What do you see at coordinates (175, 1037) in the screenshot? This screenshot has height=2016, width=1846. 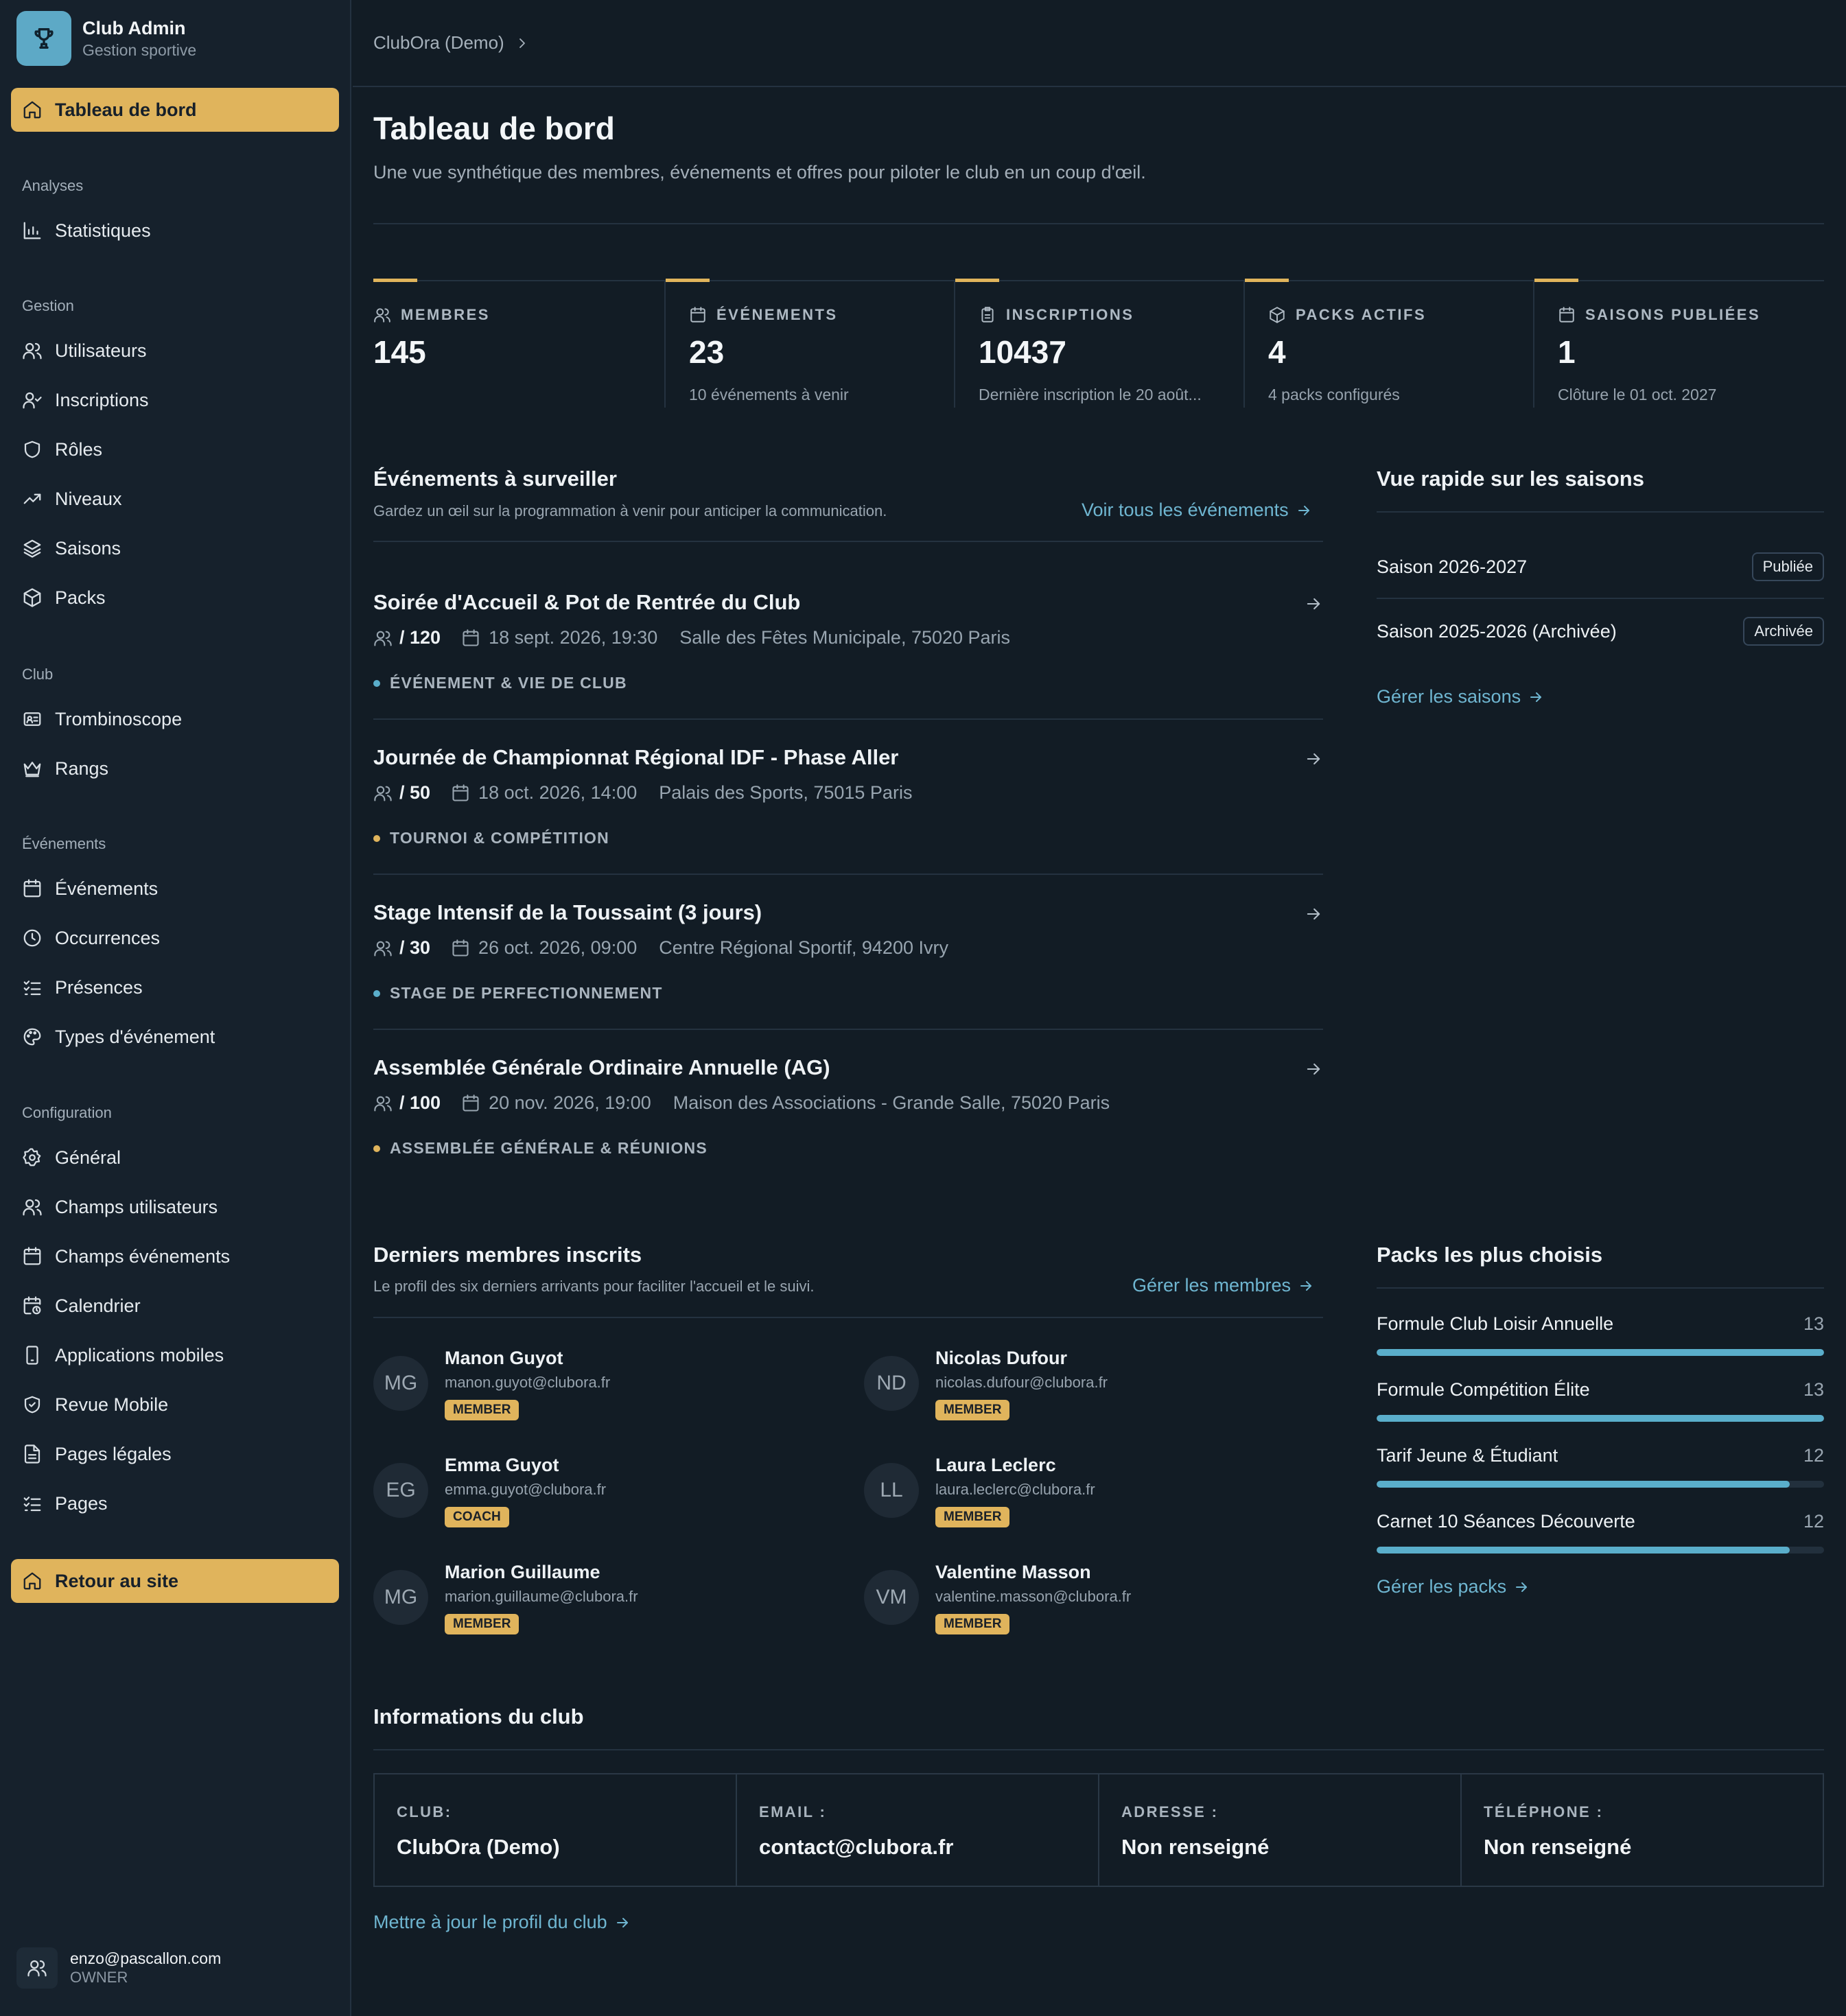 I see `sidebar-item-types-evenement: Types d'événement` at bounding box center [175, 1037].